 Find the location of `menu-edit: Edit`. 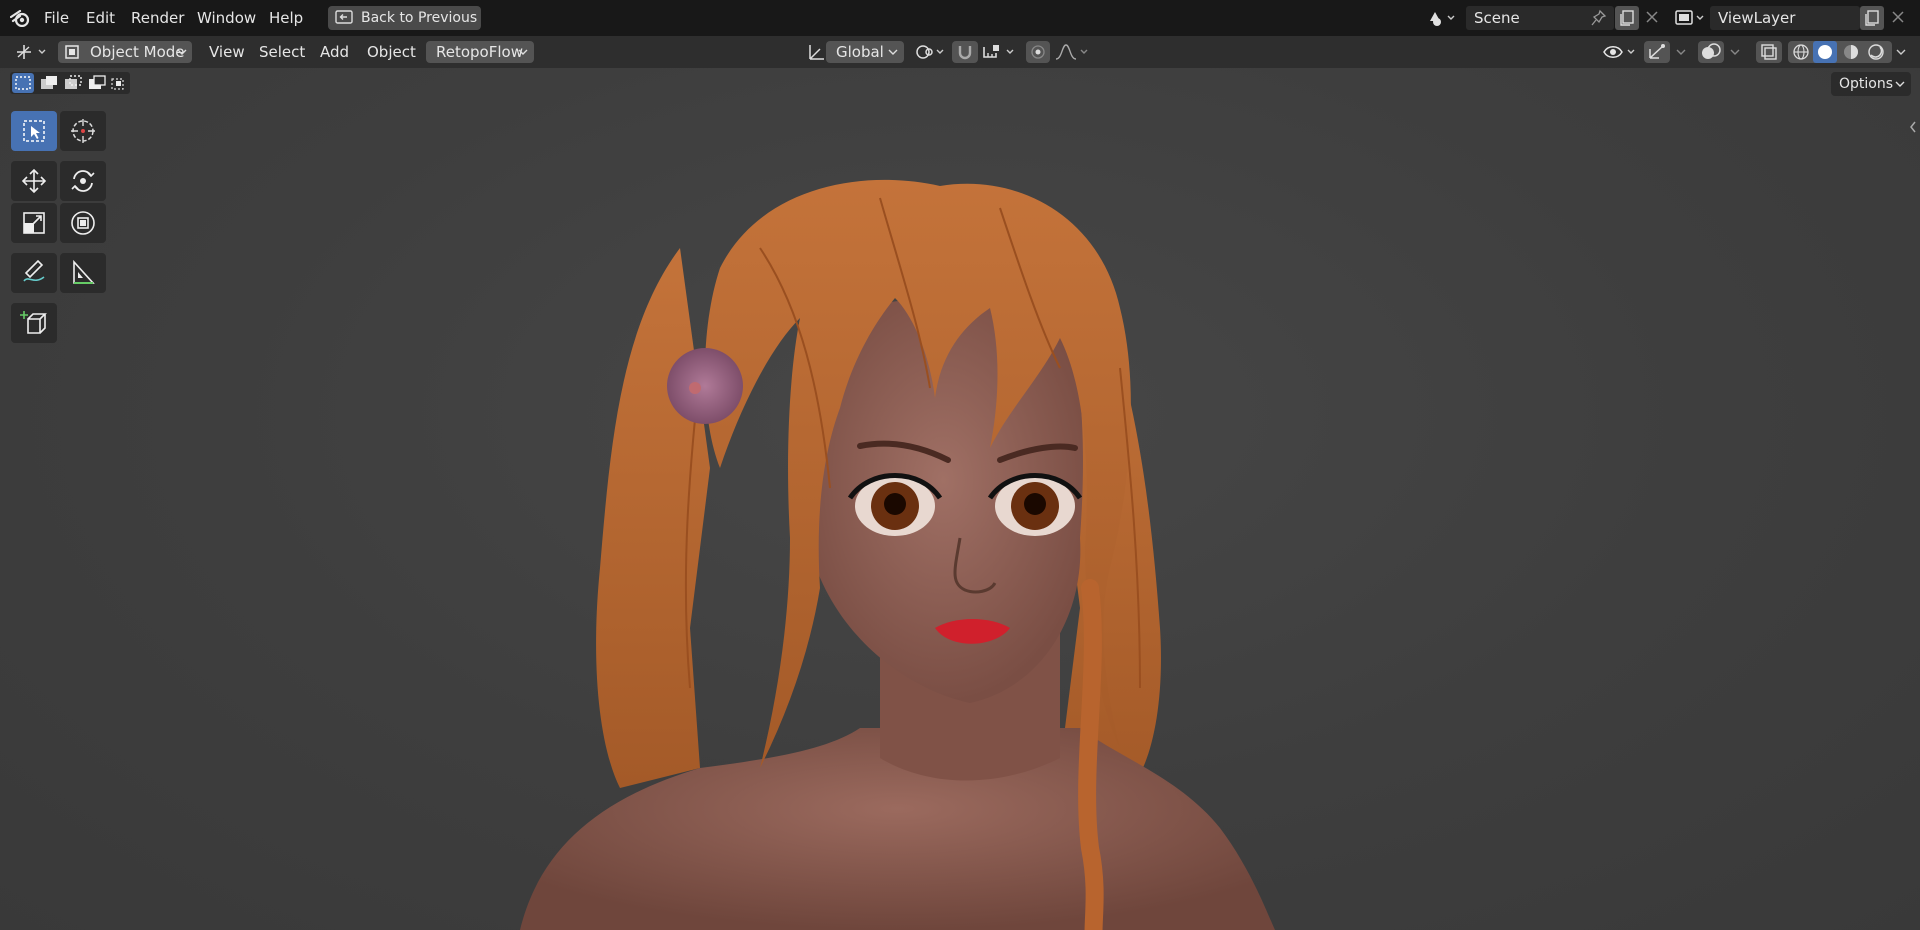

menu-edit: Edit is located at coordinates (100, 18).